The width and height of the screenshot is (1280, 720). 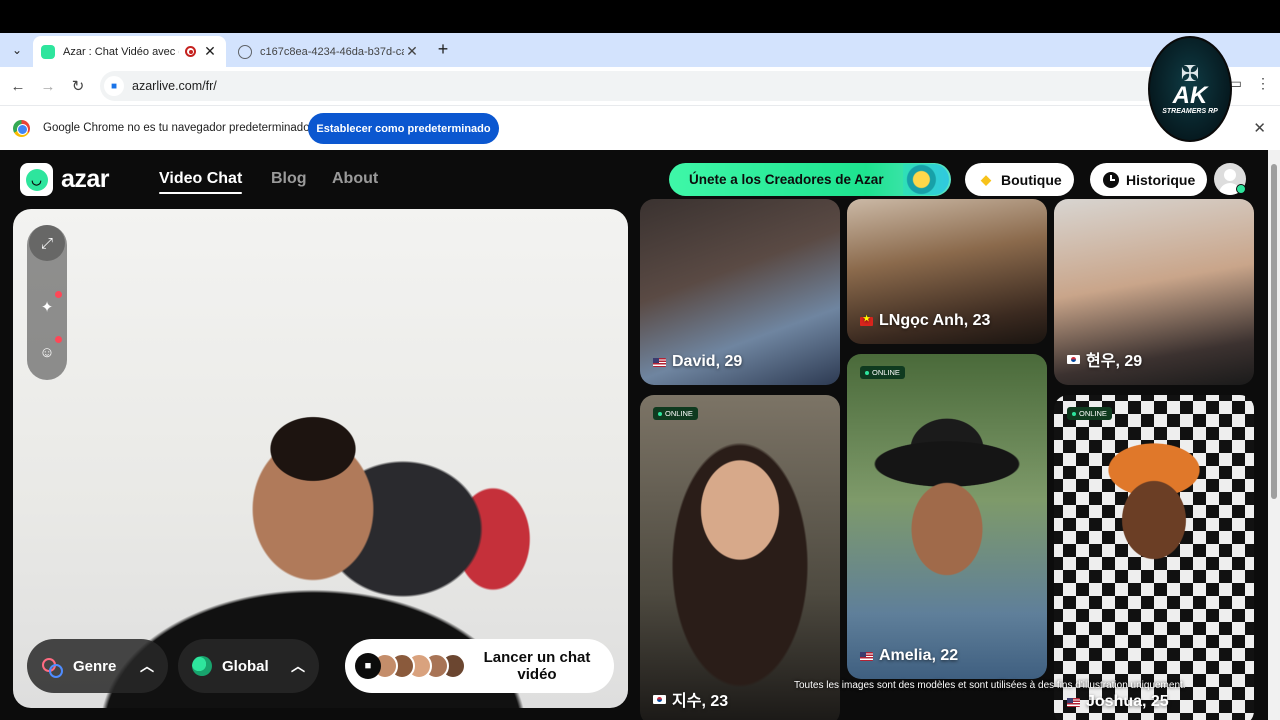 I want to click on azar-logo-icon: ◡, so click(x=36, y=179).